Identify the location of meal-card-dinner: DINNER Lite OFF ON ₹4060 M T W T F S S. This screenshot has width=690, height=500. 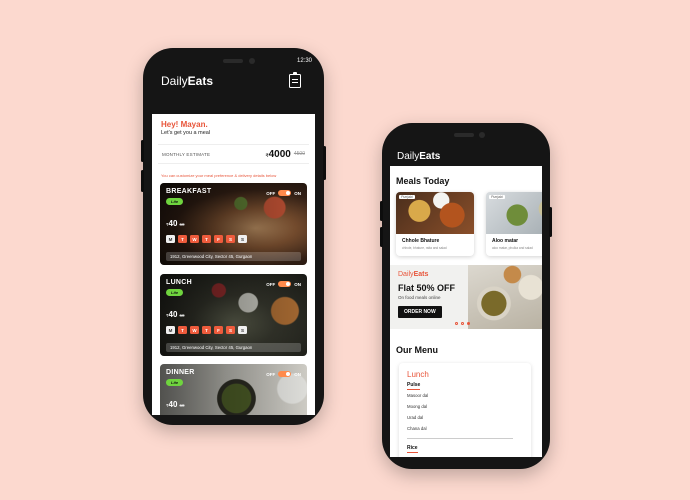
(233, 389).